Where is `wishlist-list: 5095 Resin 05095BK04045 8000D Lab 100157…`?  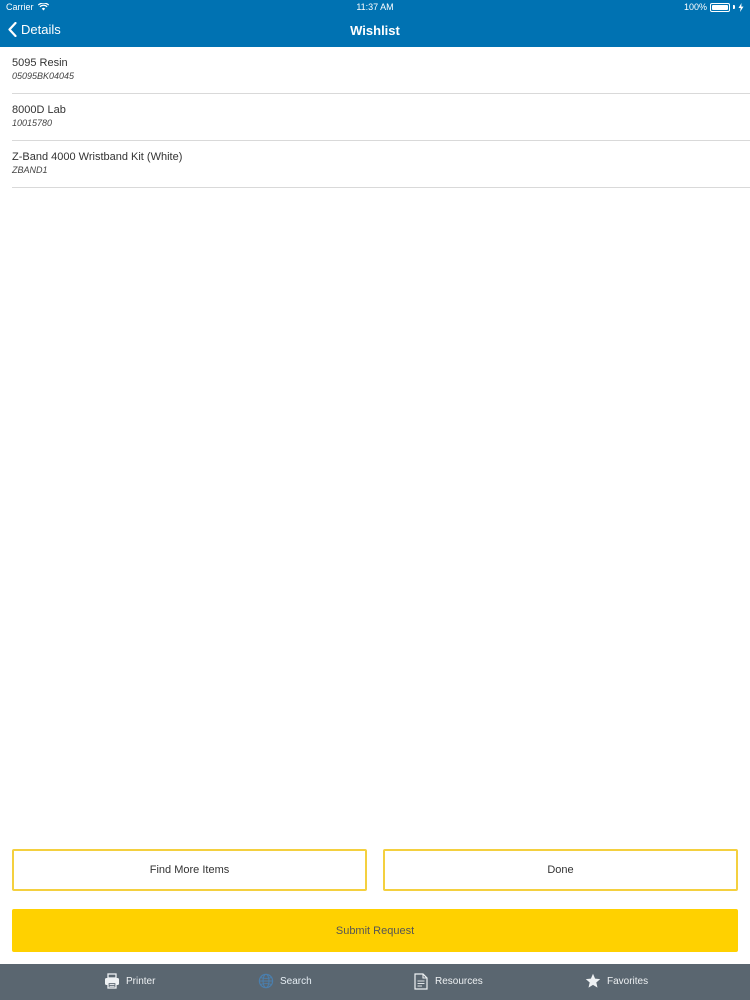
wishlist-list: 5095 Resin 05095BK04045 8000D Lab 100157… is located at coordinates (381, 117).